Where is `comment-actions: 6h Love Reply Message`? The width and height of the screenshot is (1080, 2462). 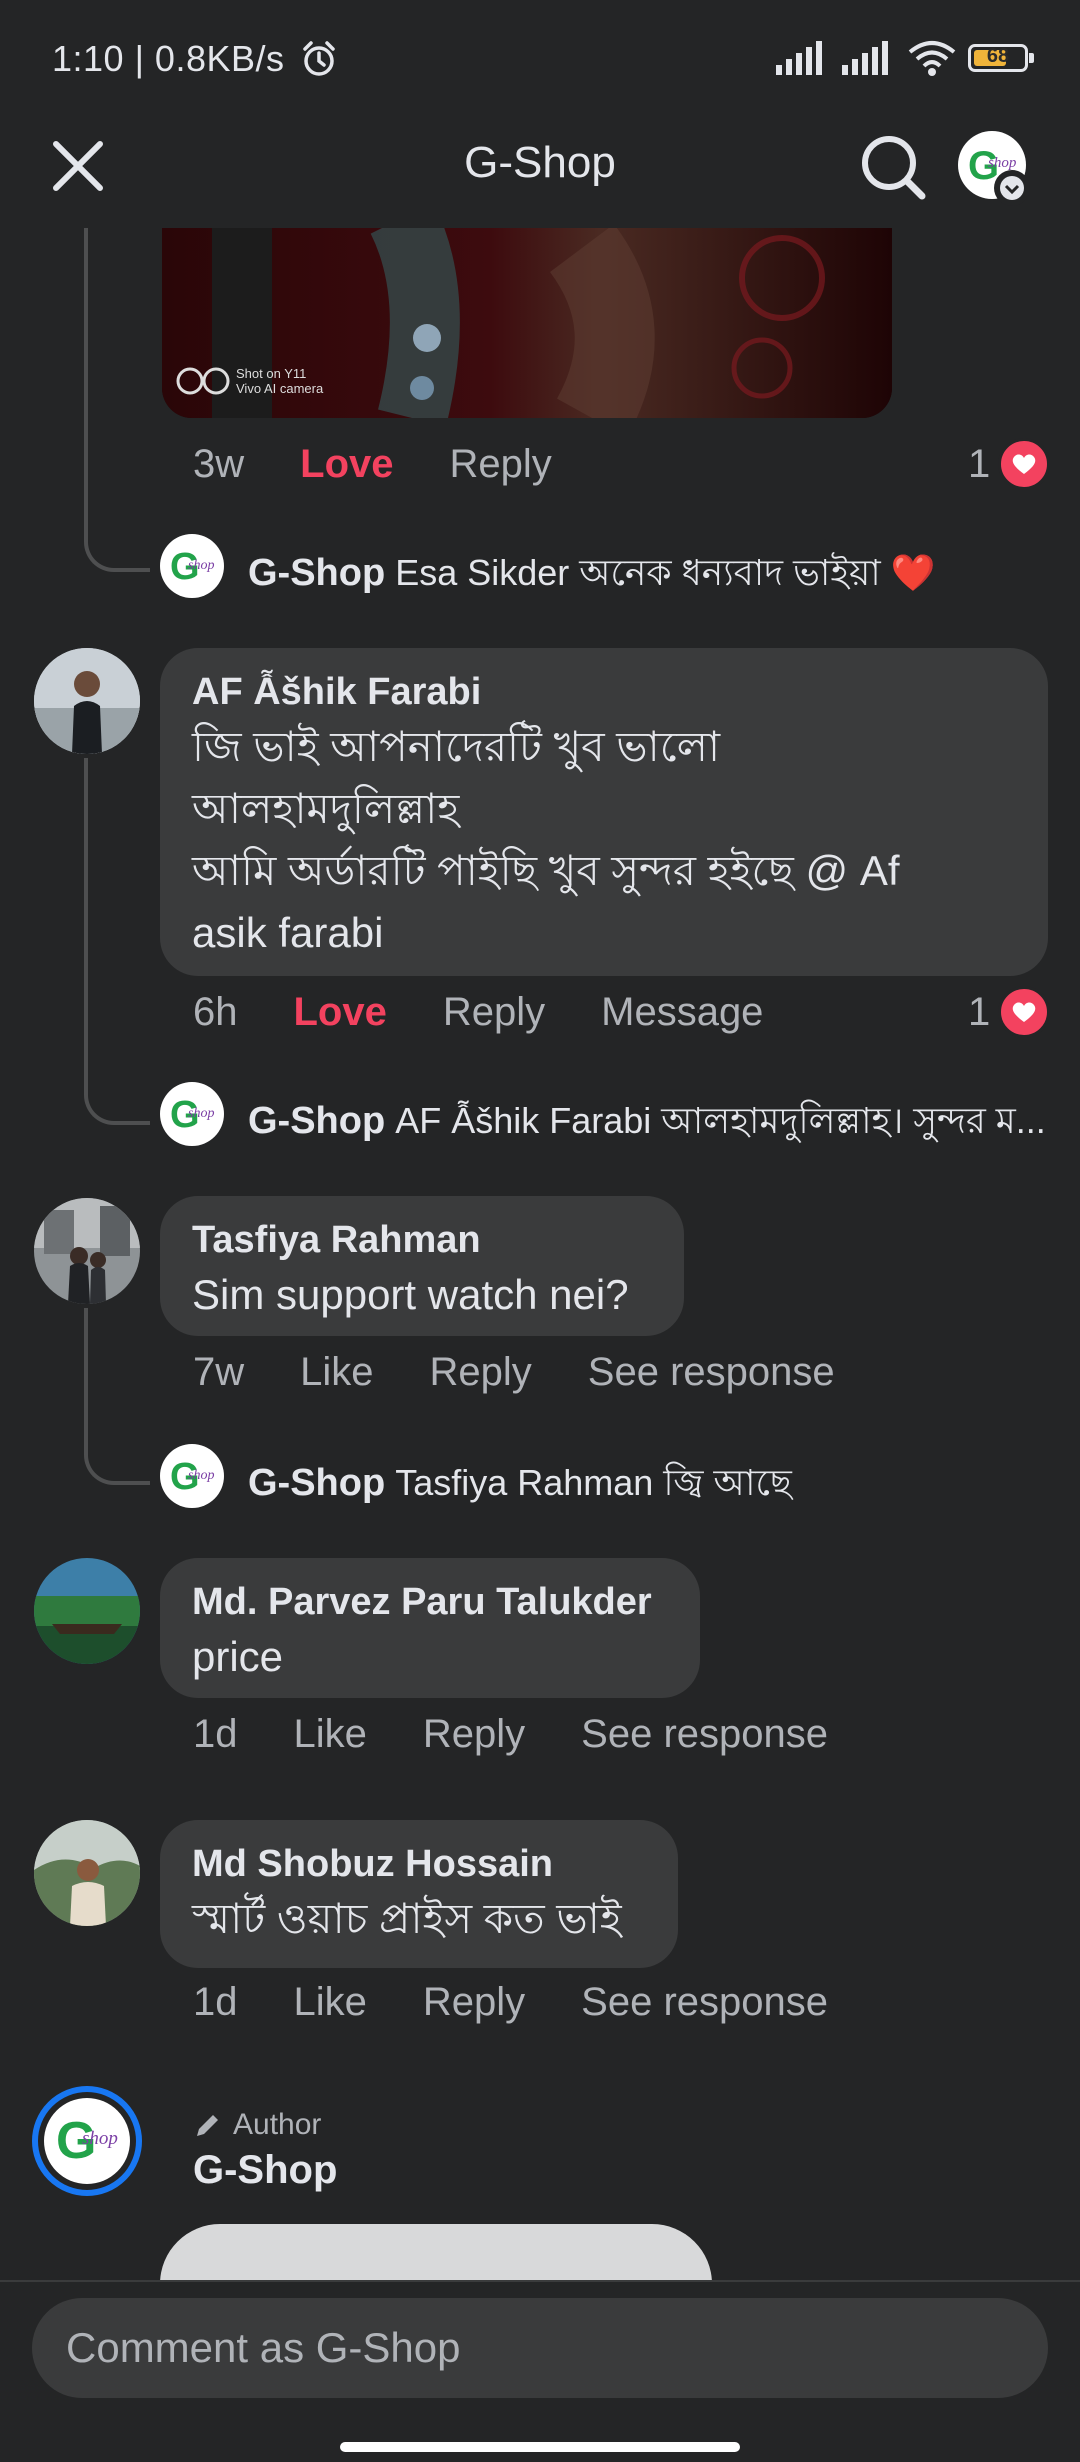
comment-actions: 6h Love Reply Message is located at coordinates (506, 1012).